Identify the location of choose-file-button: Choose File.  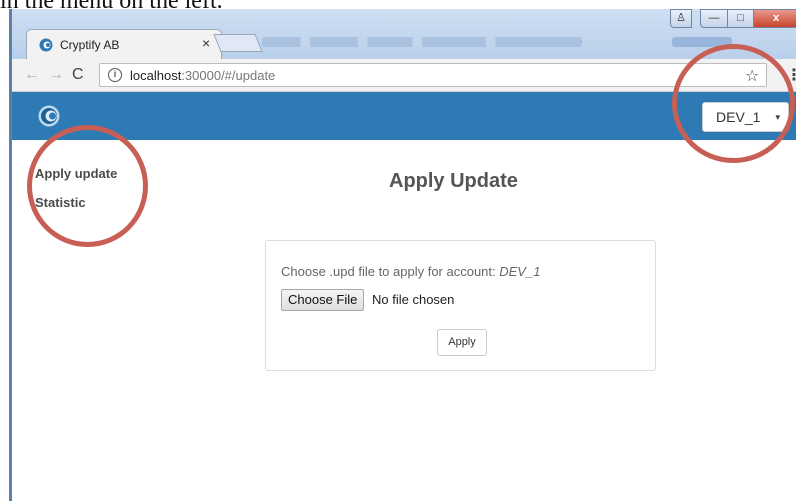
(323, 300).